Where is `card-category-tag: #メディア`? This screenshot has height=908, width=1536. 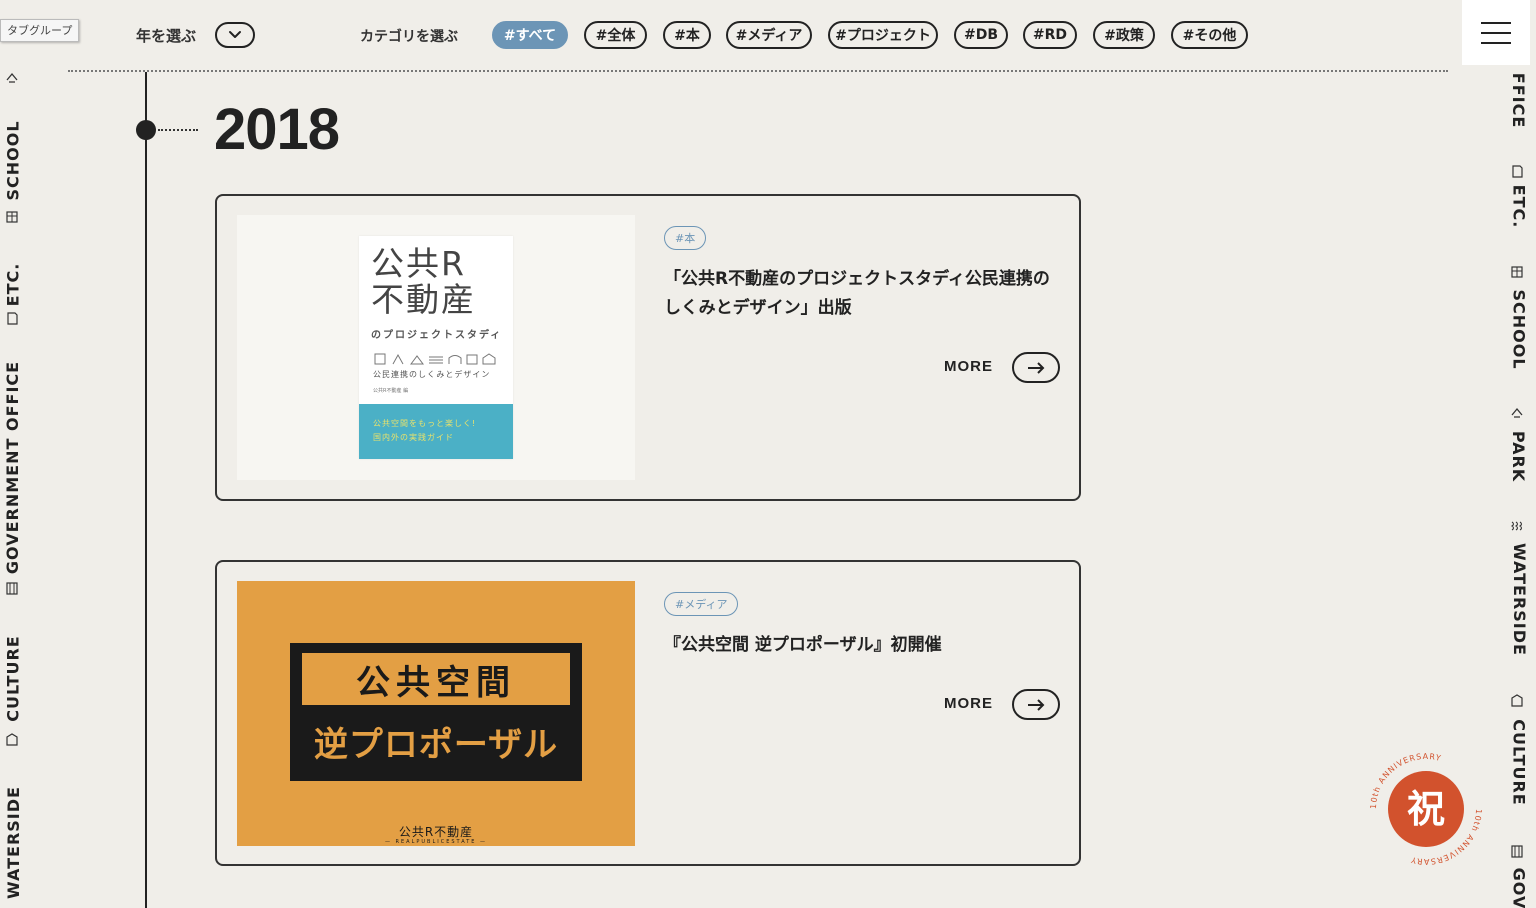
card-category-tag: #メディア is located at coordinates (701, 604).